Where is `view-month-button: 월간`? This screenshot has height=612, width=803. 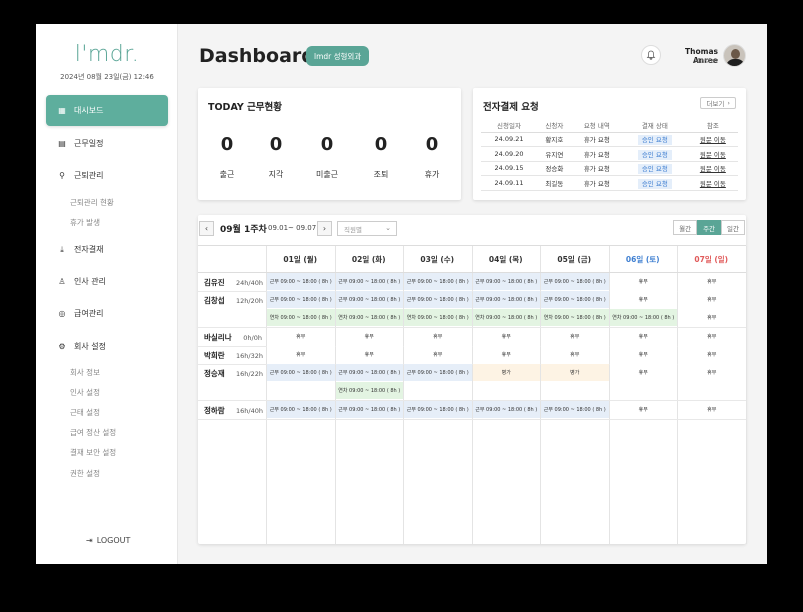
view-month-button: 월간 is located at coordinates (685, 227).